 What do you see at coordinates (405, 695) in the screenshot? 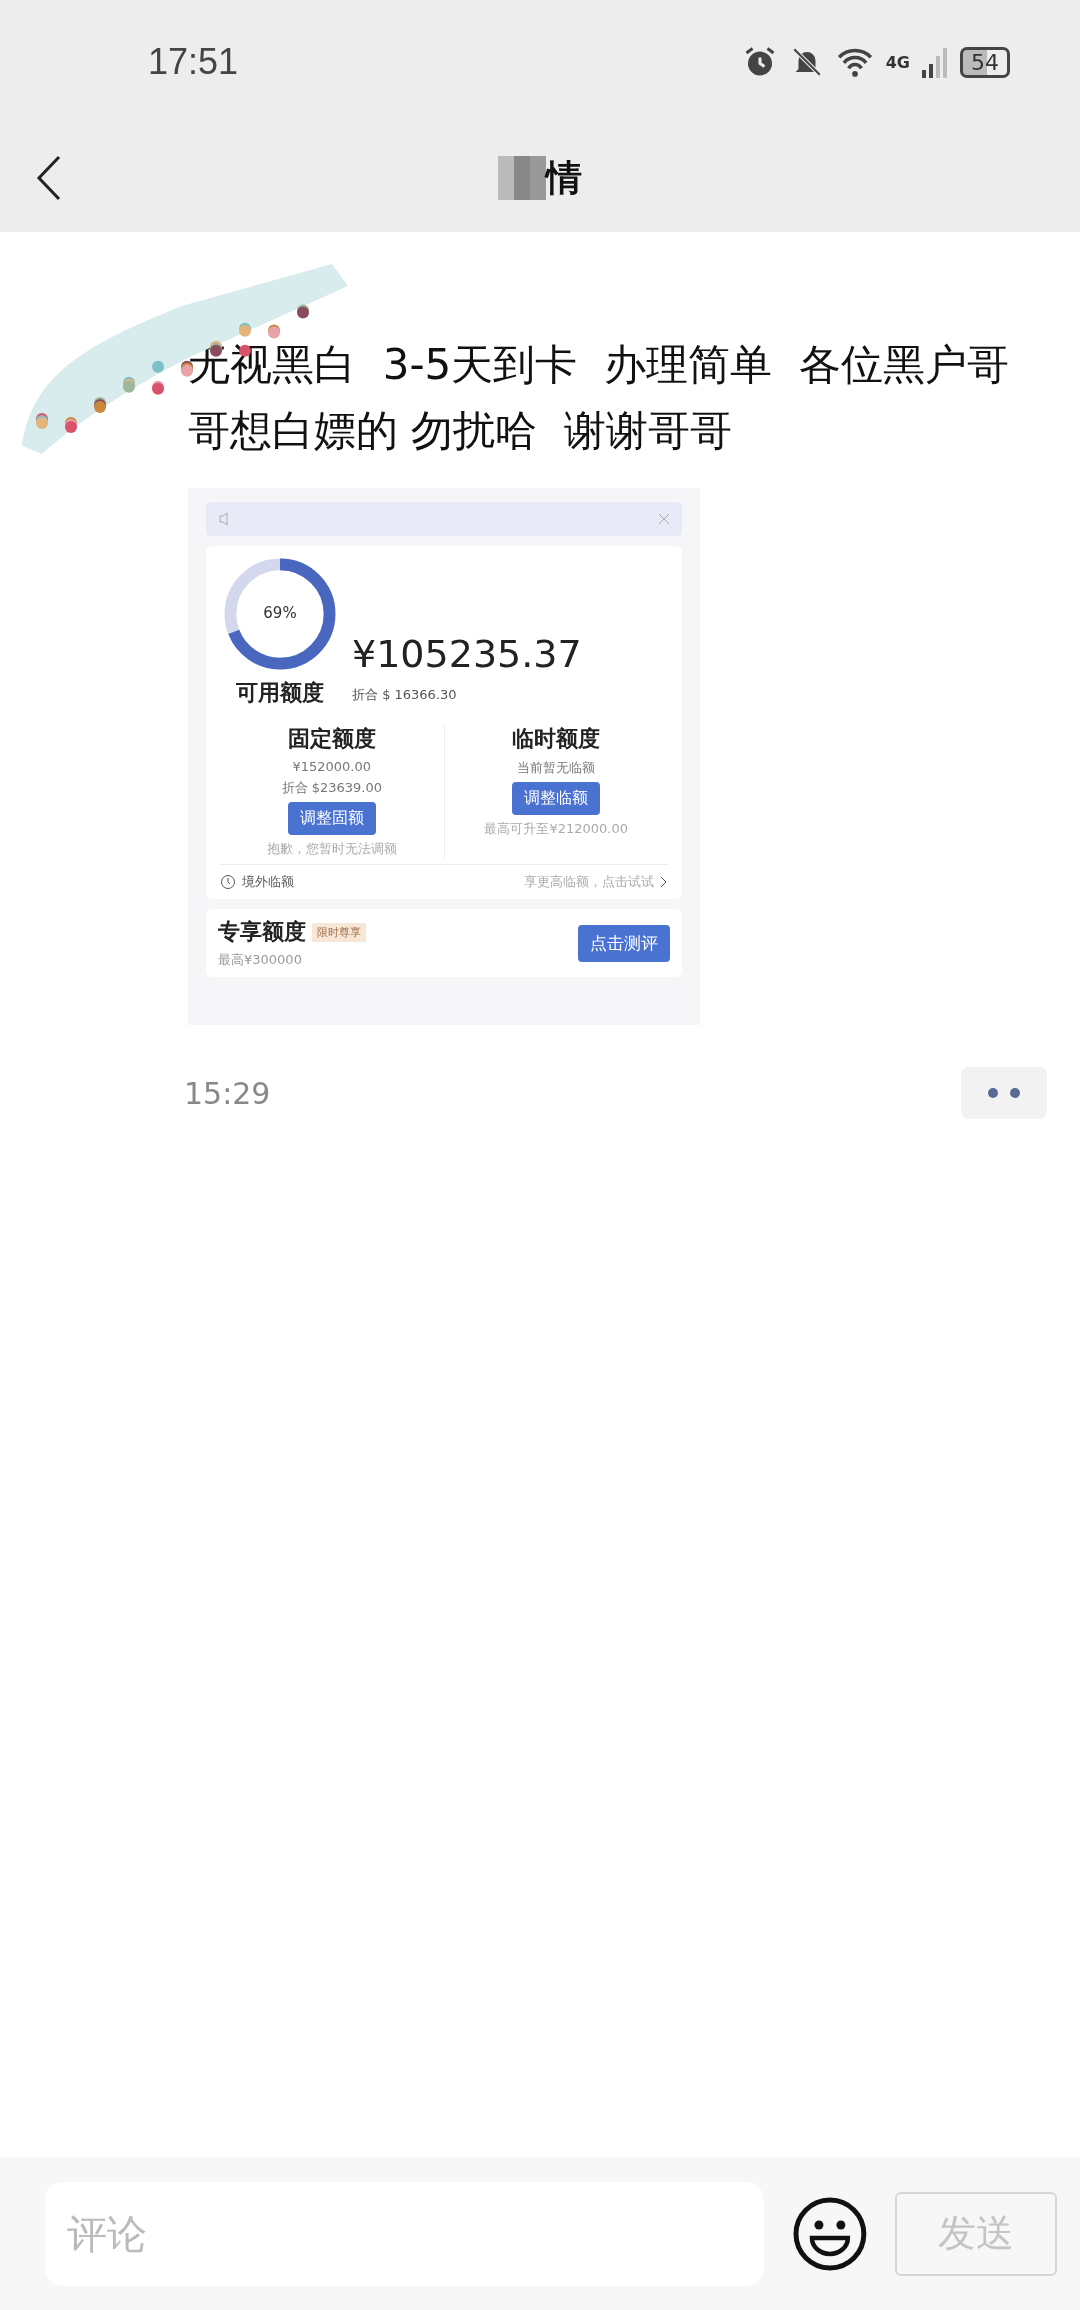
I see `amount-usd: 折合 $ 16366.30` at bounding box center [405, 695].